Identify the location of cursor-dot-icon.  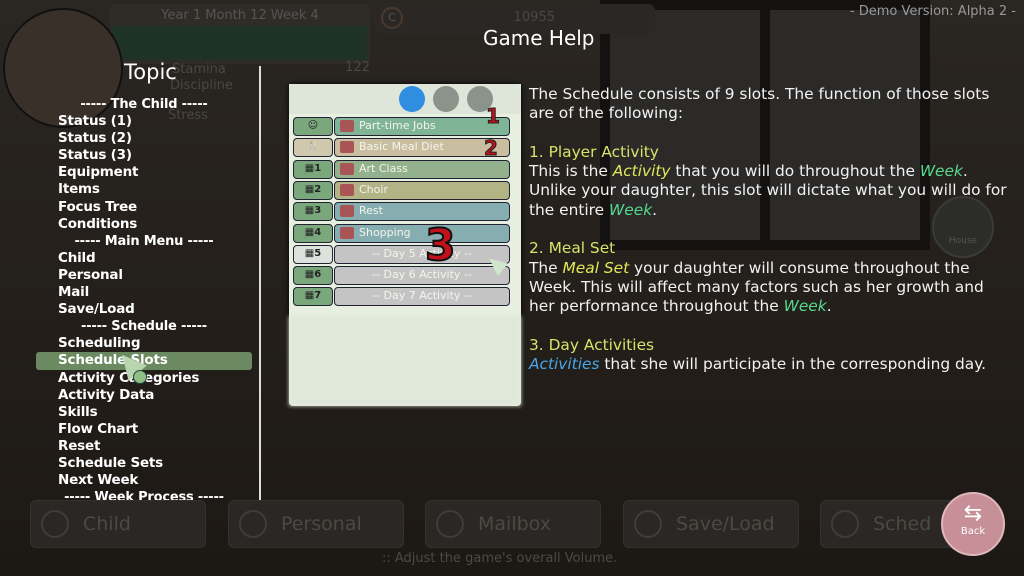
(140, 377).